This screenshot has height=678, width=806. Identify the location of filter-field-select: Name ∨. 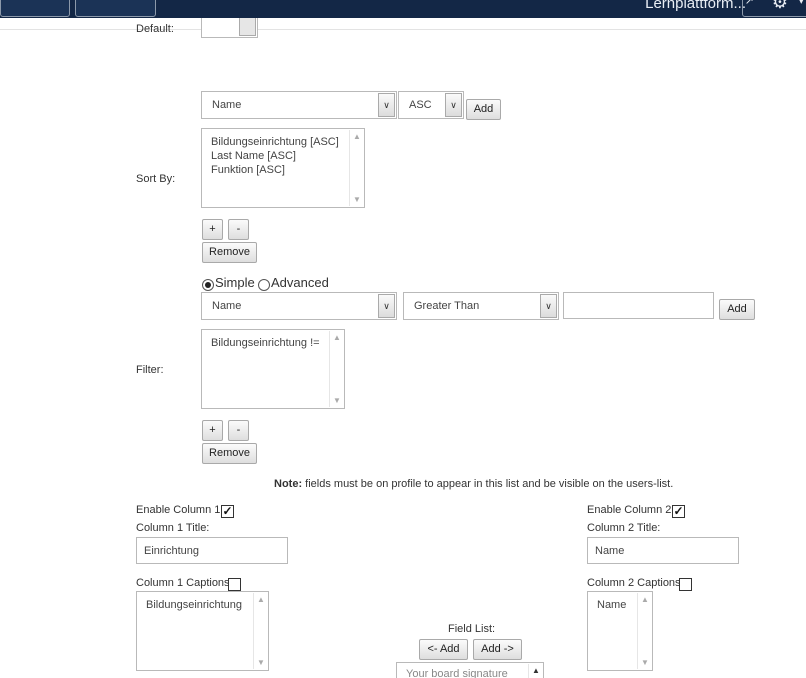
(299, 306).